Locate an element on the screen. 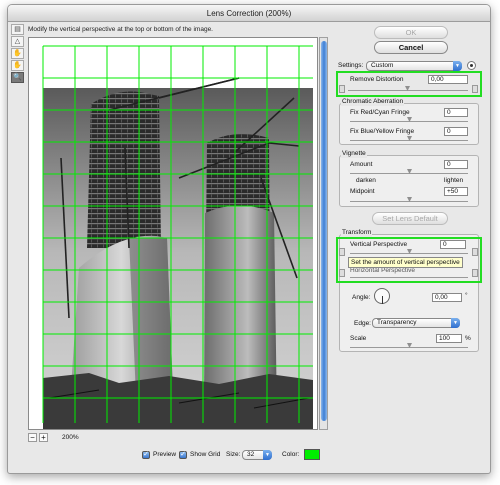 The width and height of the screenshot is (500, 485). hand-tool-icon: ✋ is located at coordinates (17, 65).